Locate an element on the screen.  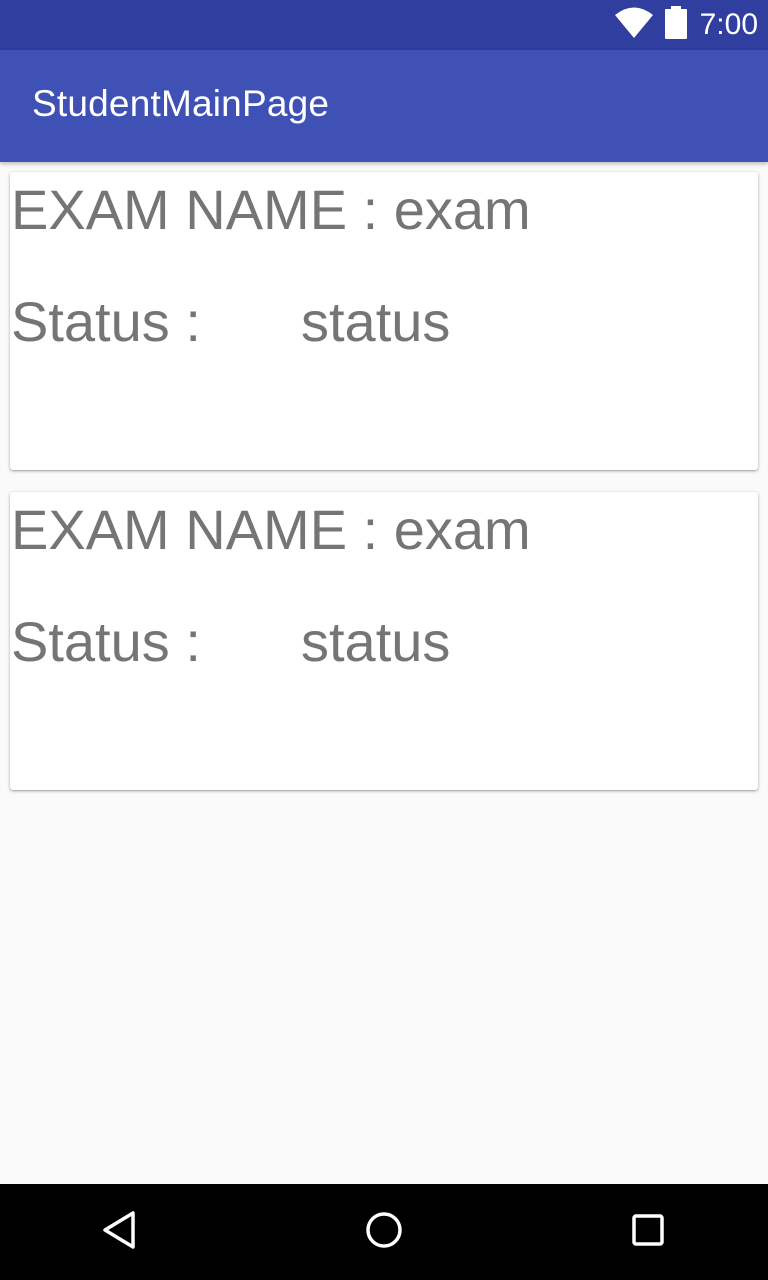
battery-icon is located at coordinates (676, 25).